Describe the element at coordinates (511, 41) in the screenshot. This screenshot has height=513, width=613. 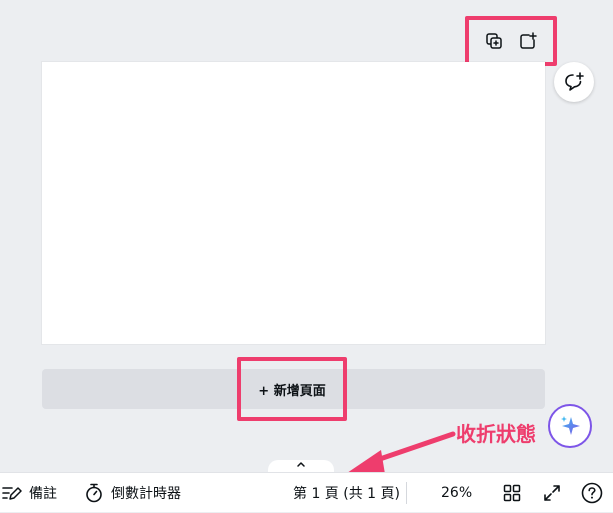
I see `page-toolbar` at that location.